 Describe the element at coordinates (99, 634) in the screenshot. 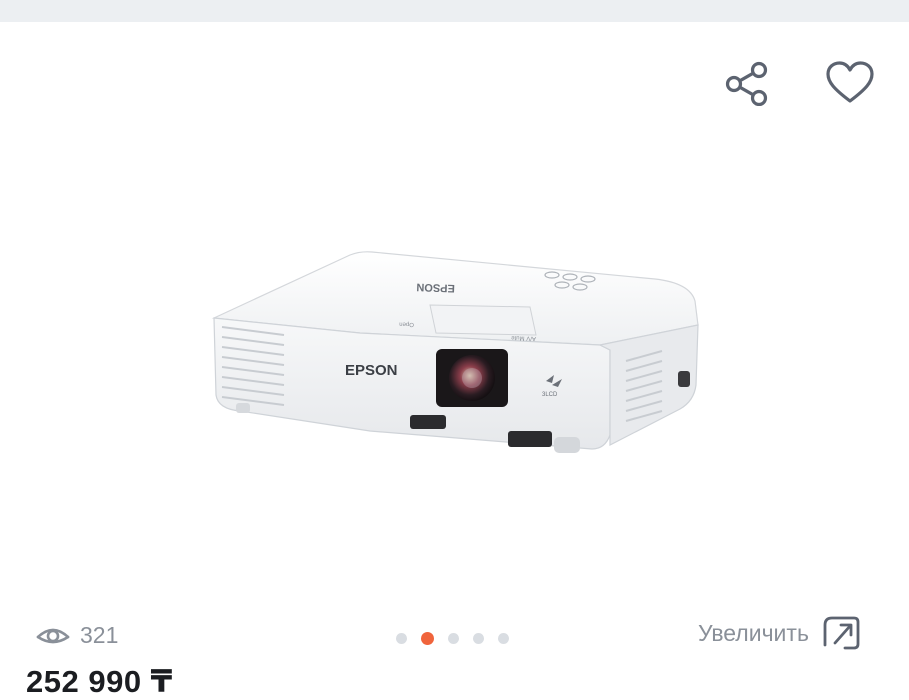

I see `views-count: 321` at that location.